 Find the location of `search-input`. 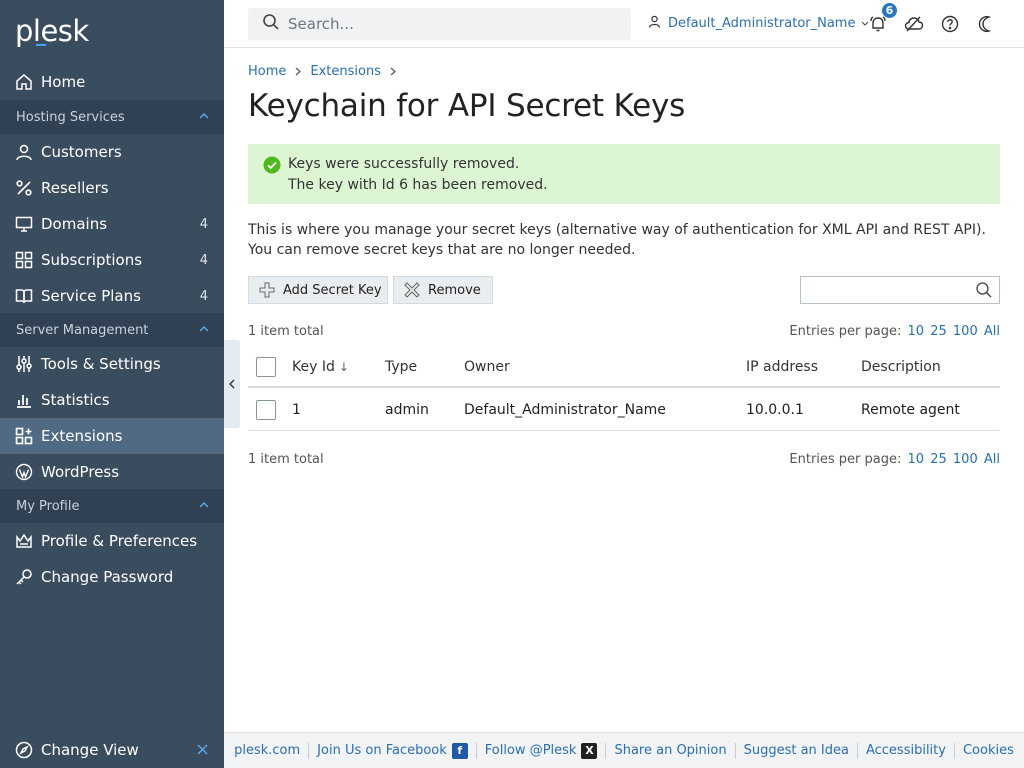

search-input is located at coordinates (448, 24).